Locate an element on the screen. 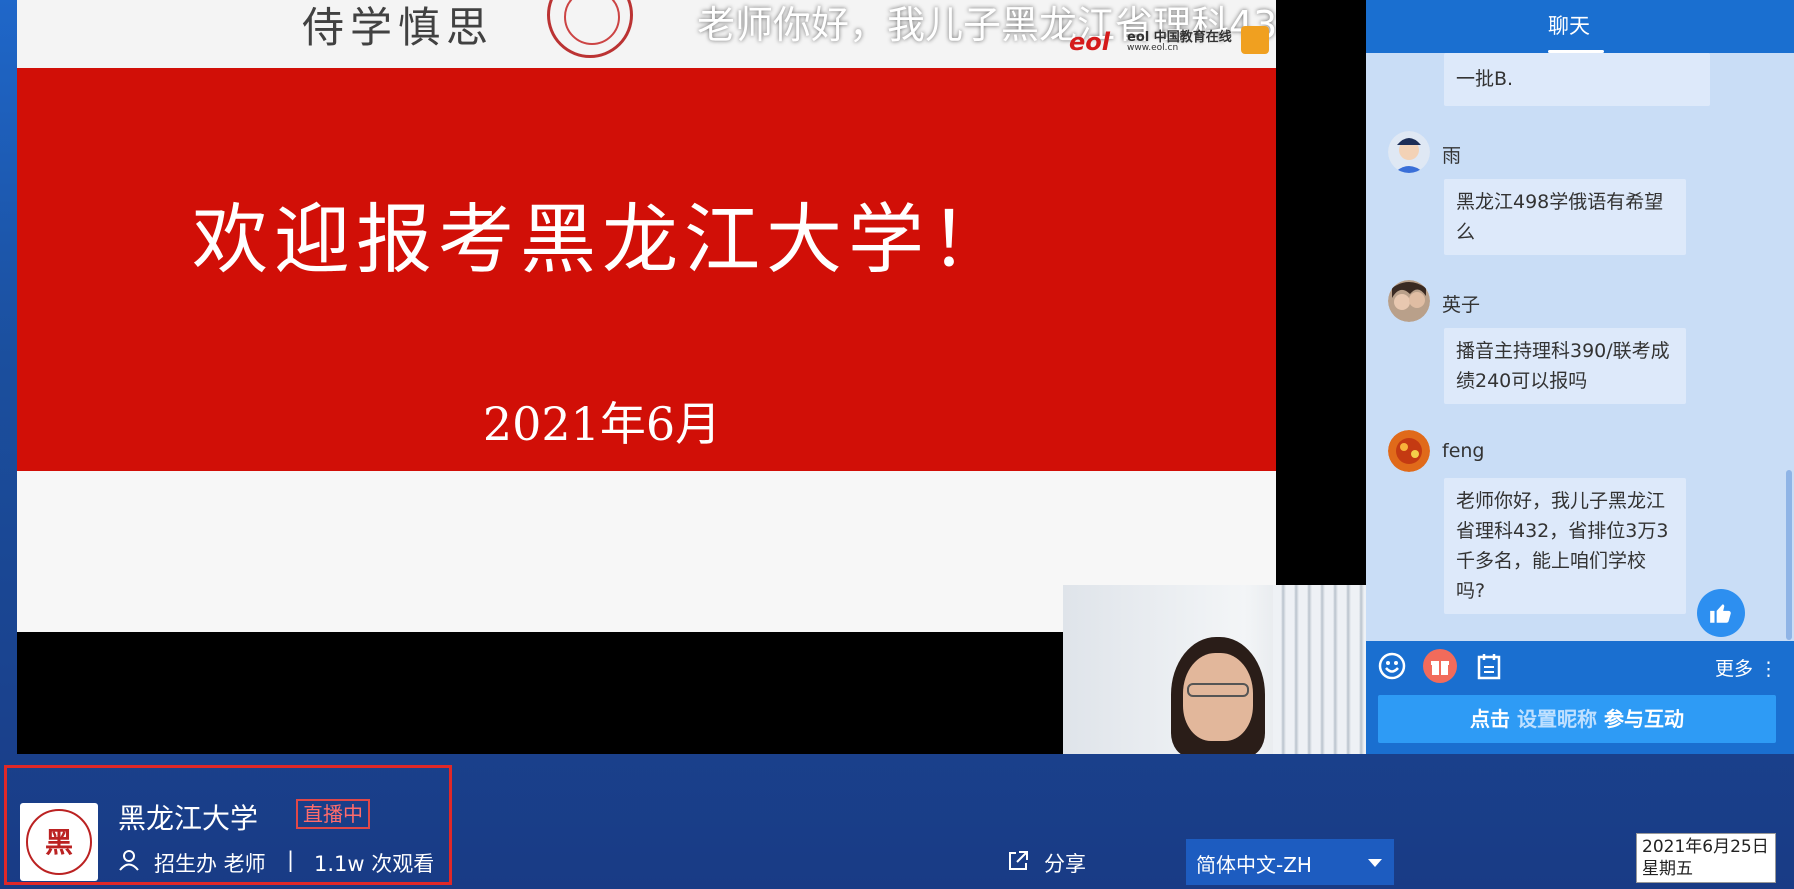 Image resolution: width=1794 pixels, height=889 pixels. system-clock: 2021年6月25日 星期五 is located at coordinates (1706, 858).